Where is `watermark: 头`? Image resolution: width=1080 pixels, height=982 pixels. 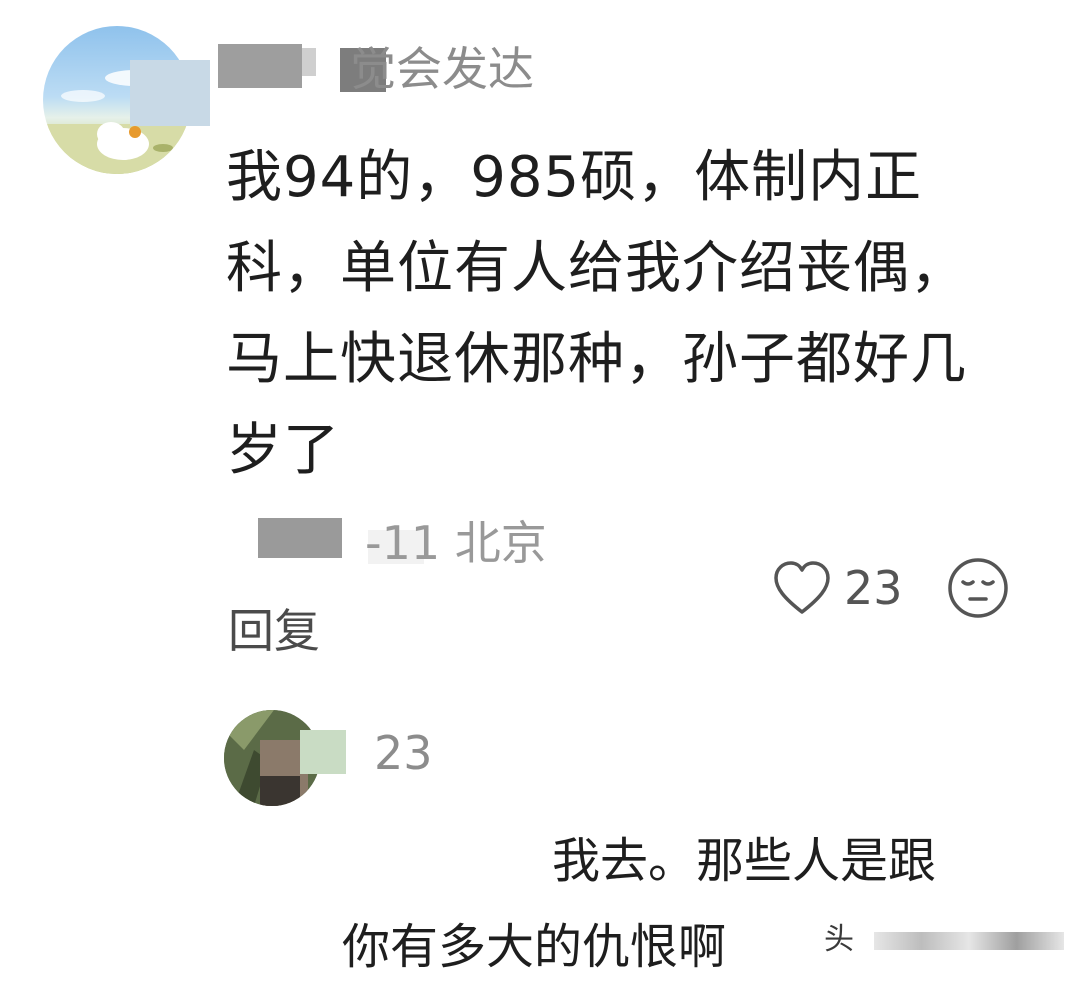 watermark: 头 is located at coordinates (944, 940).